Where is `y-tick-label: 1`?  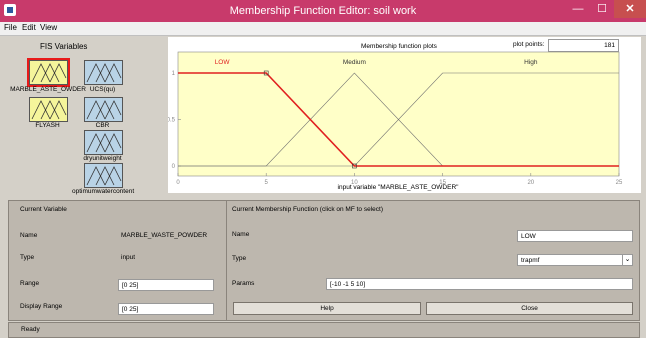 y-tick-label: 1 is located at coordinates (174, 74).